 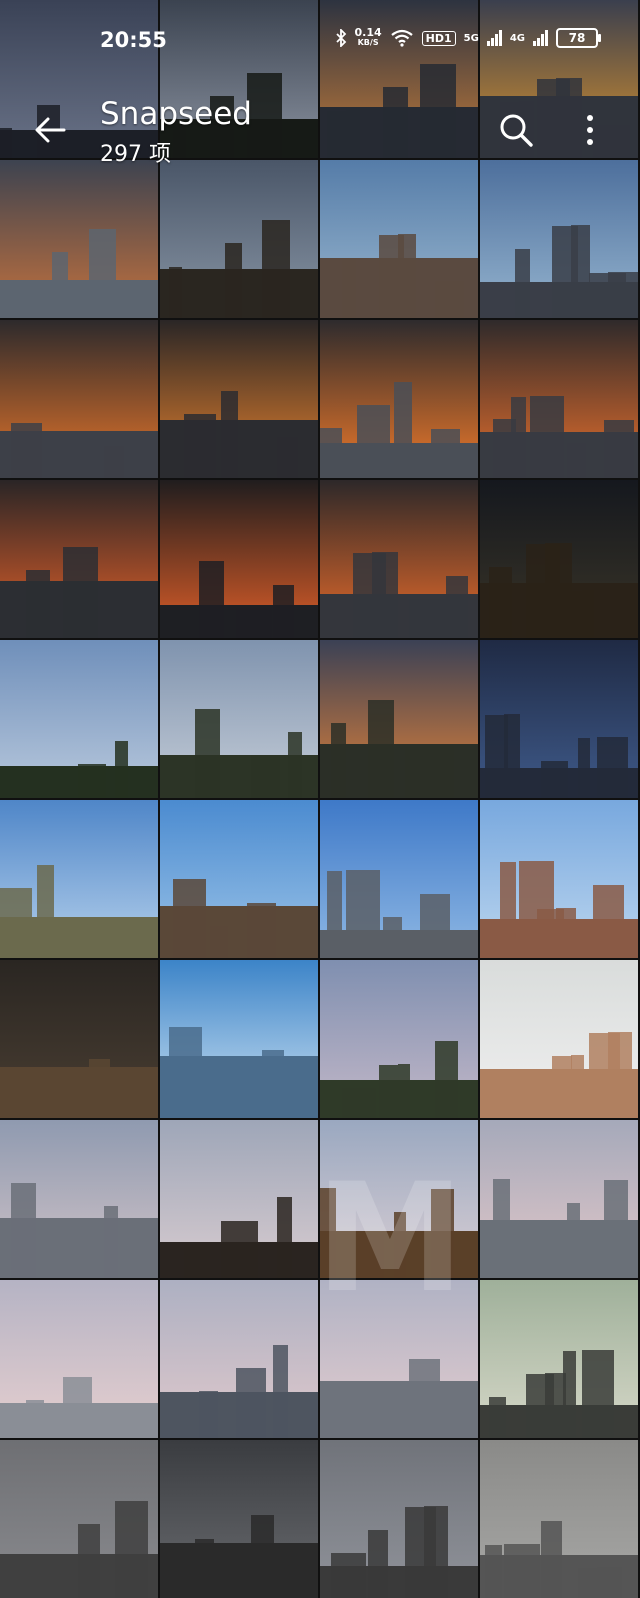 I want to click on photo-thumbnail-sunset-tower-clouds, so click(x=239, y=399).